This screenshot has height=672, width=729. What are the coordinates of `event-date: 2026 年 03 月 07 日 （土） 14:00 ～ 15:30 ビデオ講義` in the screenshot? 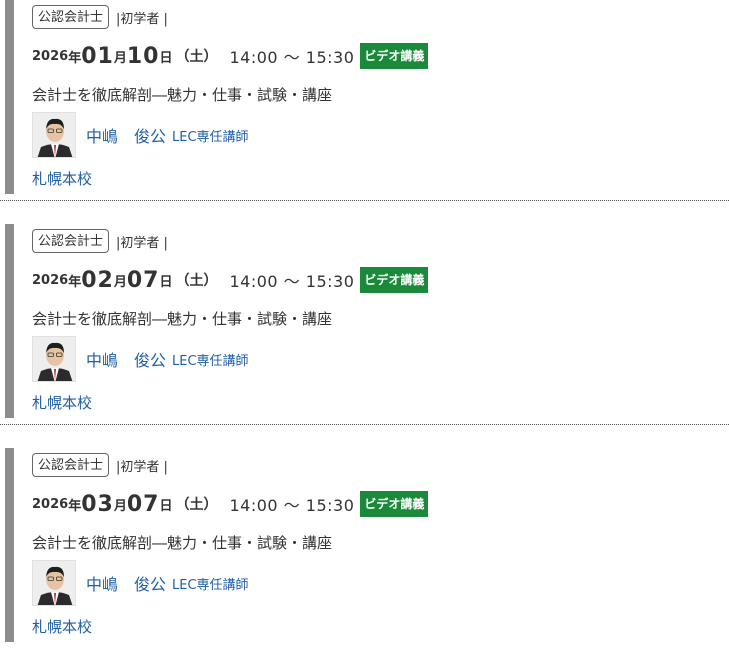 It's located at (230, 504).